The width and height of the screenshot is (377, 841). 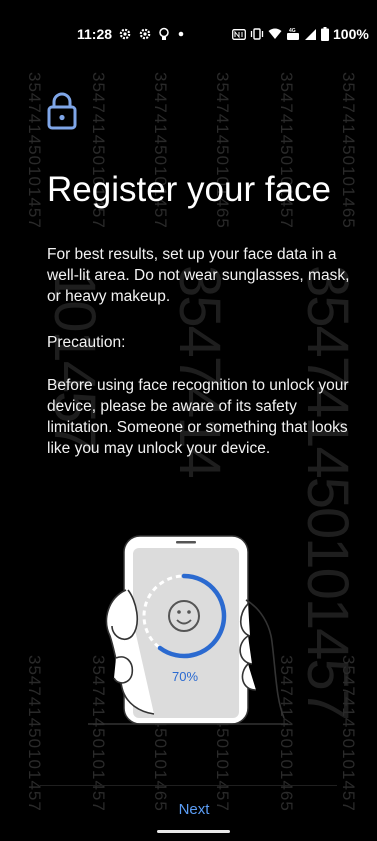 What do you see at coordinates (181, 34) in the screenshot?
I see `dot-icon` at bounding box center [181, 34].